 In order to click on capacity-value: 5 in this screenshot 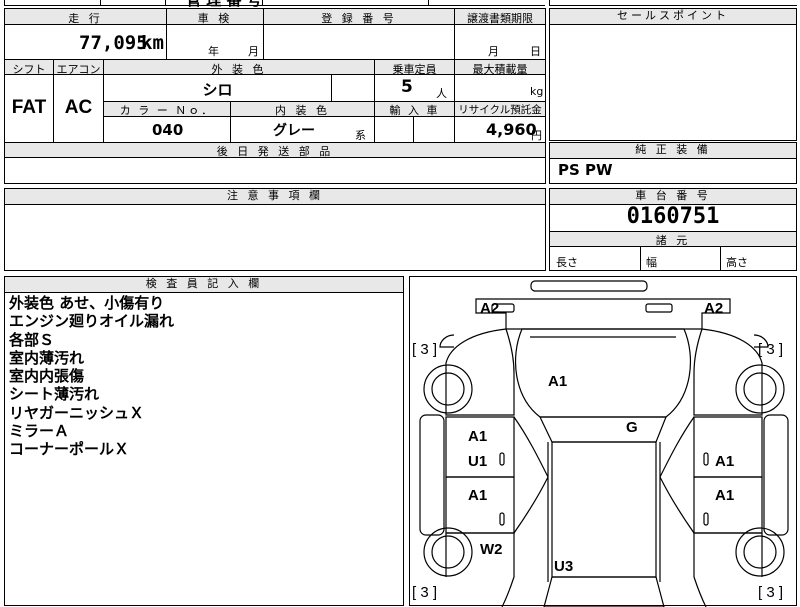, I will do `click(407, 87)`.